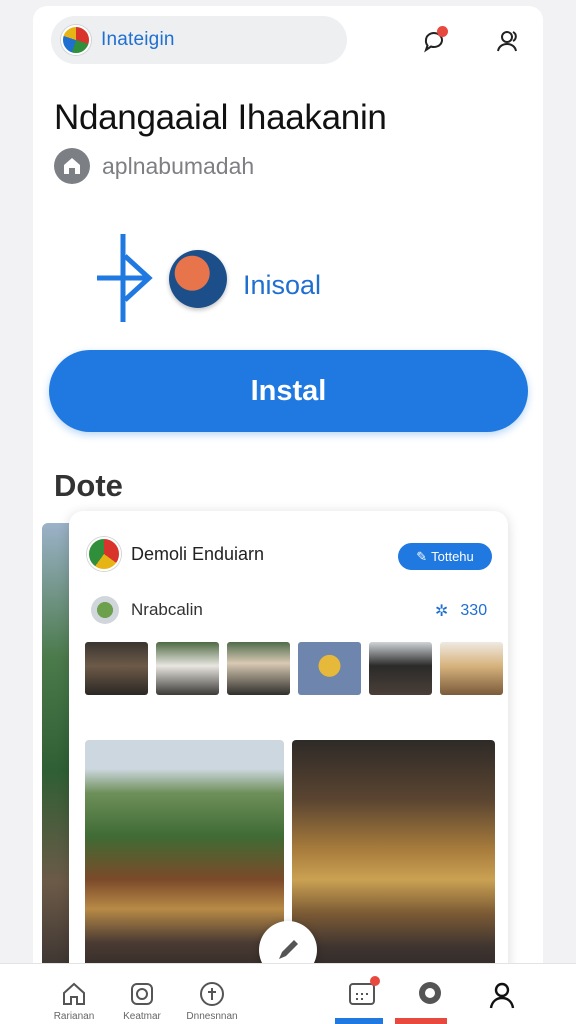 This screenshot has width=576, height=1024. I want to click on card-badge-button: ✎ Tottehu, so click(445, 556).